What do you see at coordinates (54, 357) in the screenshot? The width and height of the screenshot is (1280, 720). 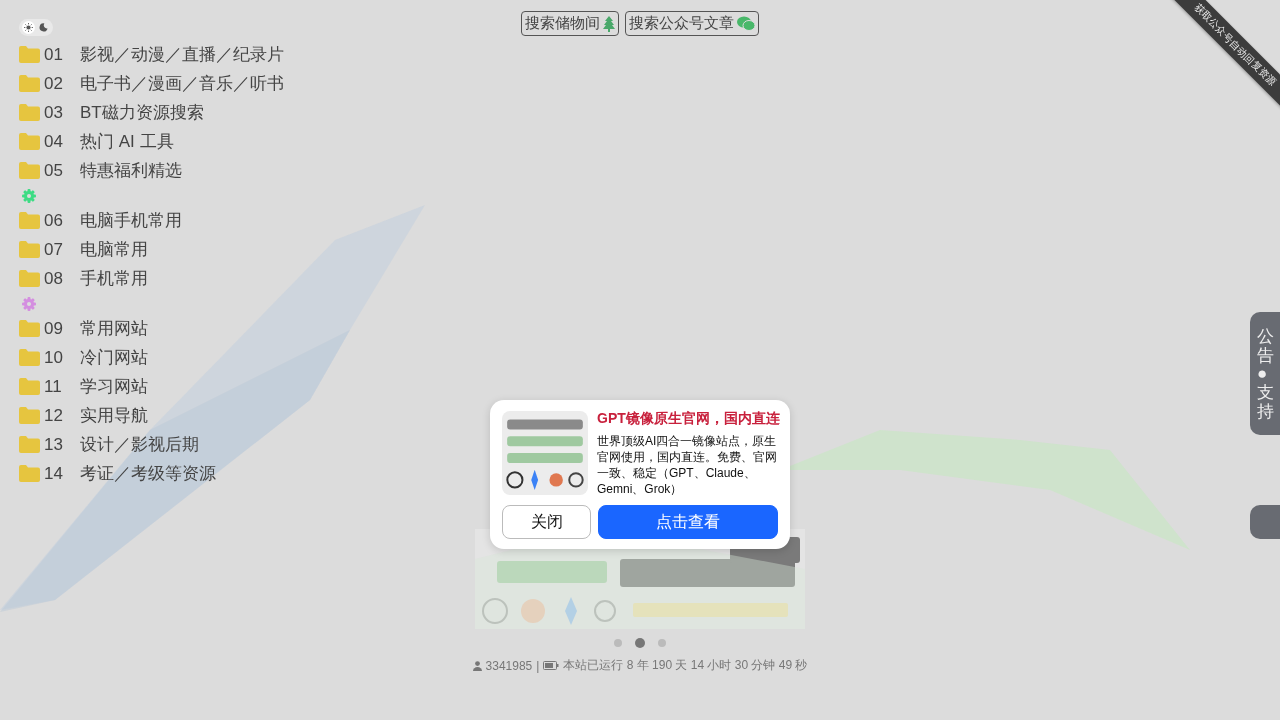 I see `item-number: 10` at bounding box center [54, 357].